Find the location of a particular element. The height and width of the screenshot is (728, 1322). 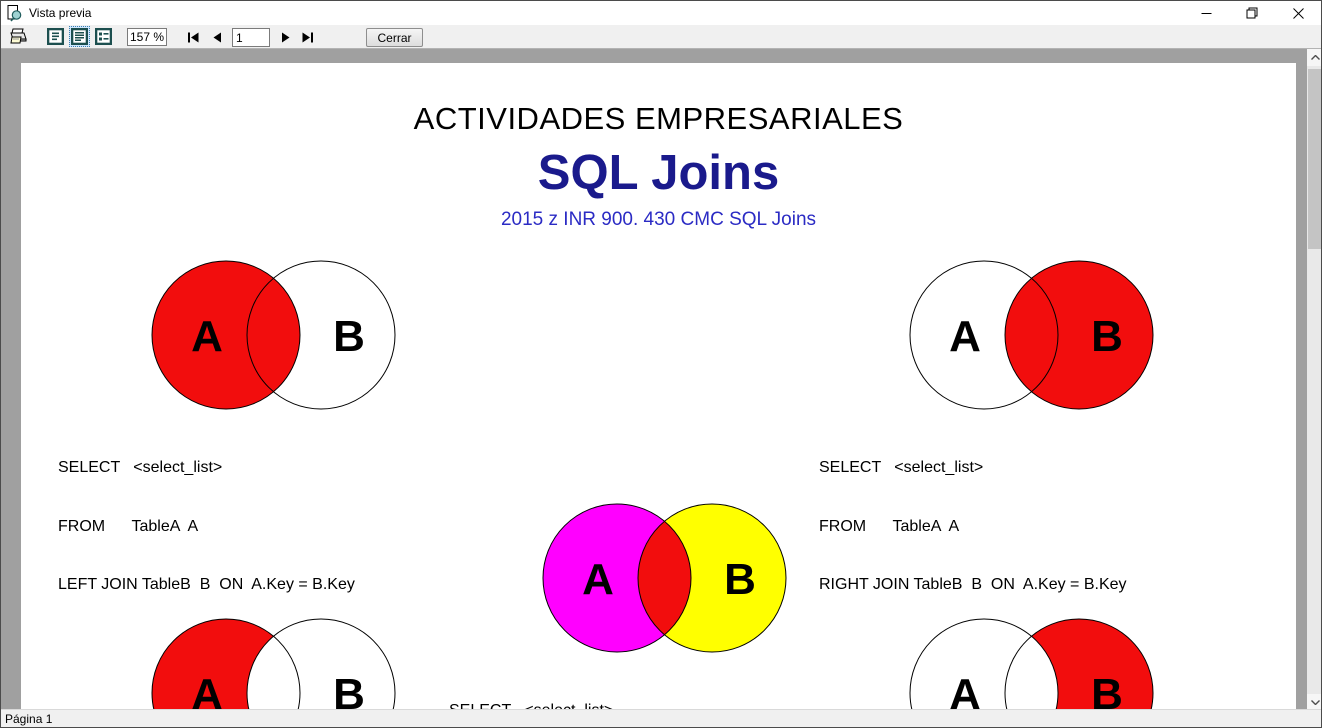

cerrar-button: Cerrar is located at coordinates (394, 37).